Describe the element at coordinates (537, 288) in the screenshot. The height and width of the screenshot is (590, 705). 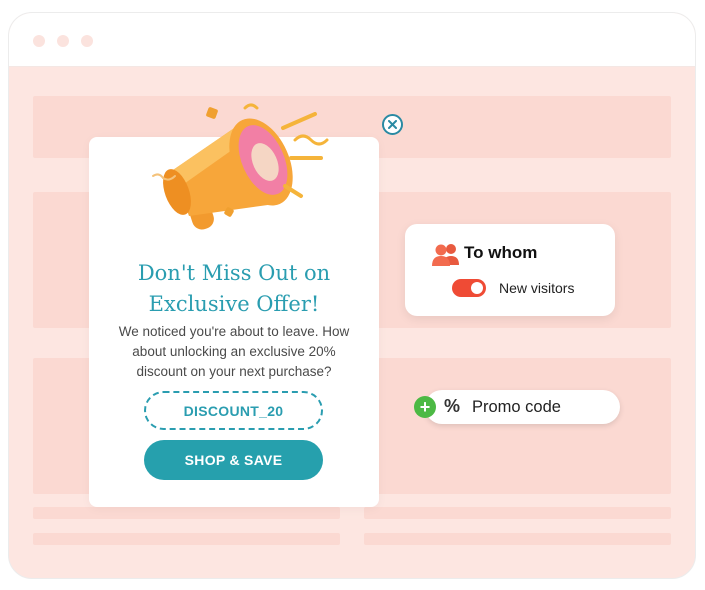
I see `toggle-label: New visitors` at that location.